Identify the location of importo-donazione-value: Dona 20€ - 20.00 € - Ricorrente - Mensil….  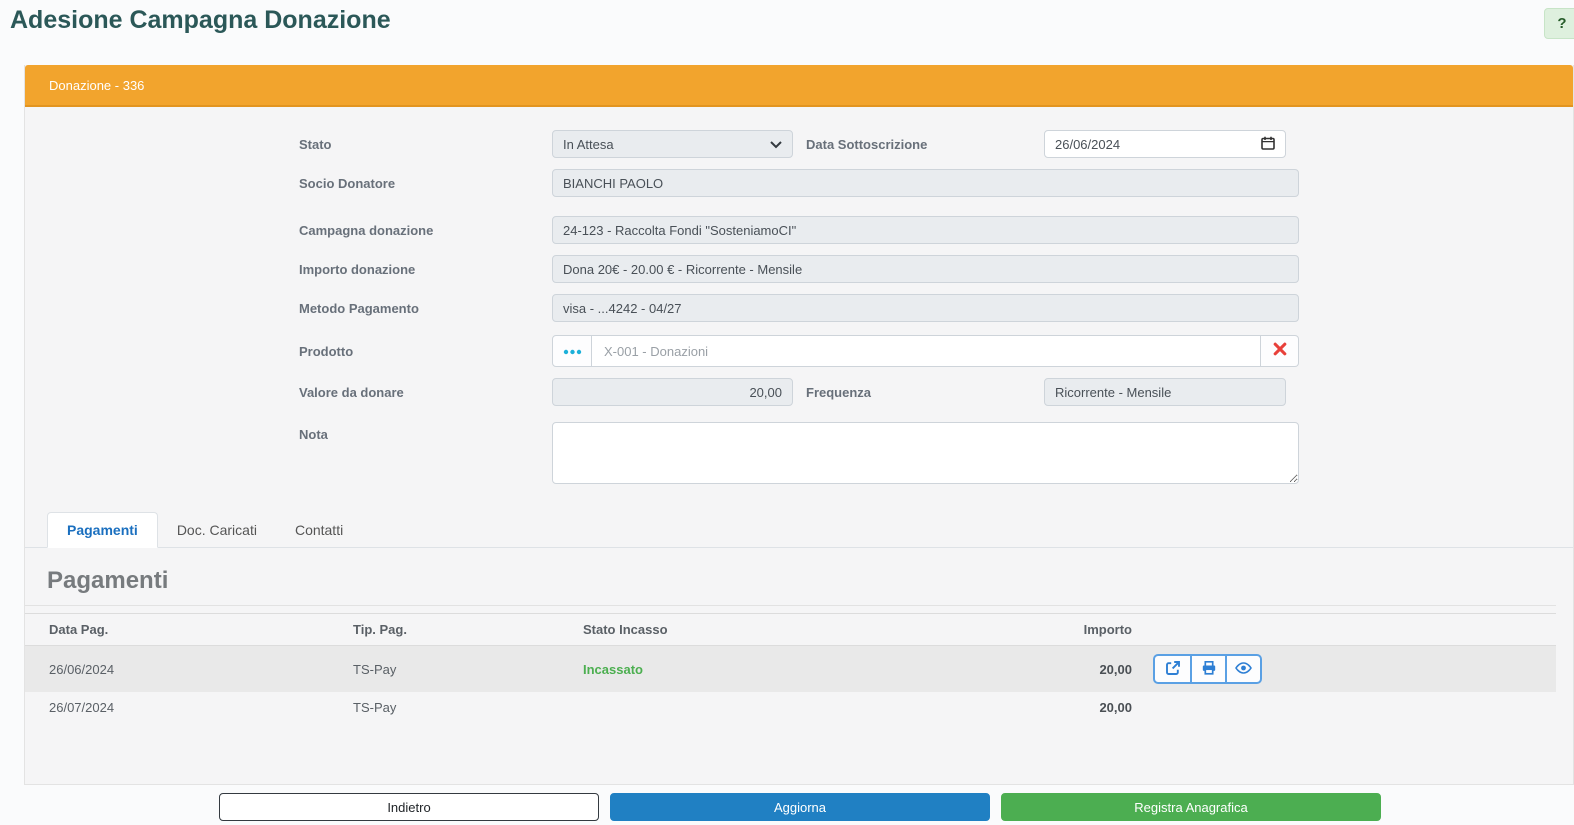
(683, 269).